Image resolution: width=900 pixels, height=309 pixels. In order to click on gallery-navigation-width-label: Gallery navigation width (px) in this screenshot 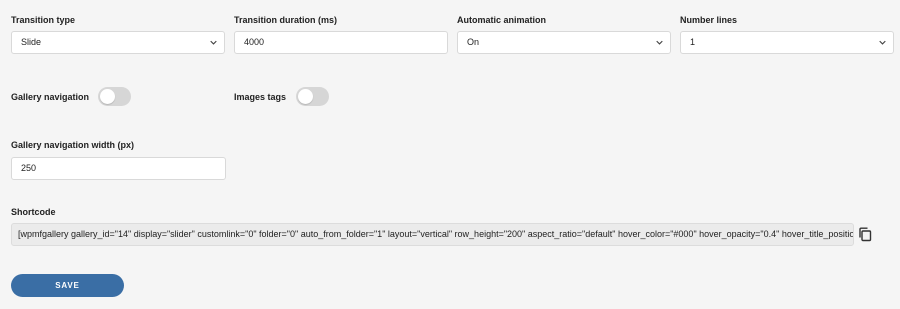, I will do `click(73, 145)`.